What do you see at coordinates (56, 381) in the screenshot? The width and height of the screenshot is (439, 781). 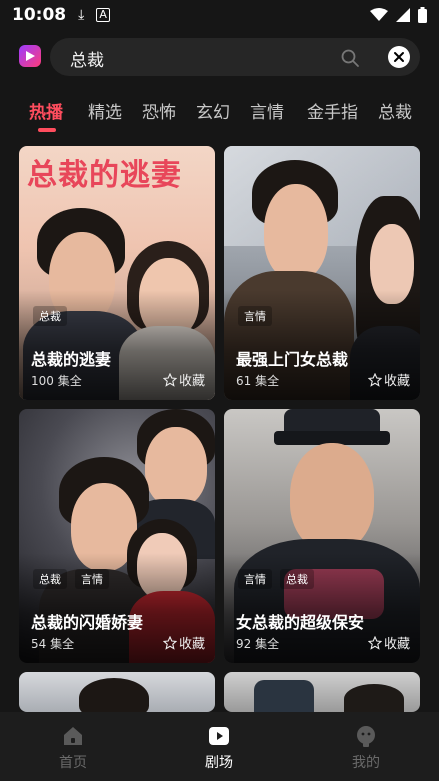 I see `episode-count: 100 集全` at bounding box center [56, 381].